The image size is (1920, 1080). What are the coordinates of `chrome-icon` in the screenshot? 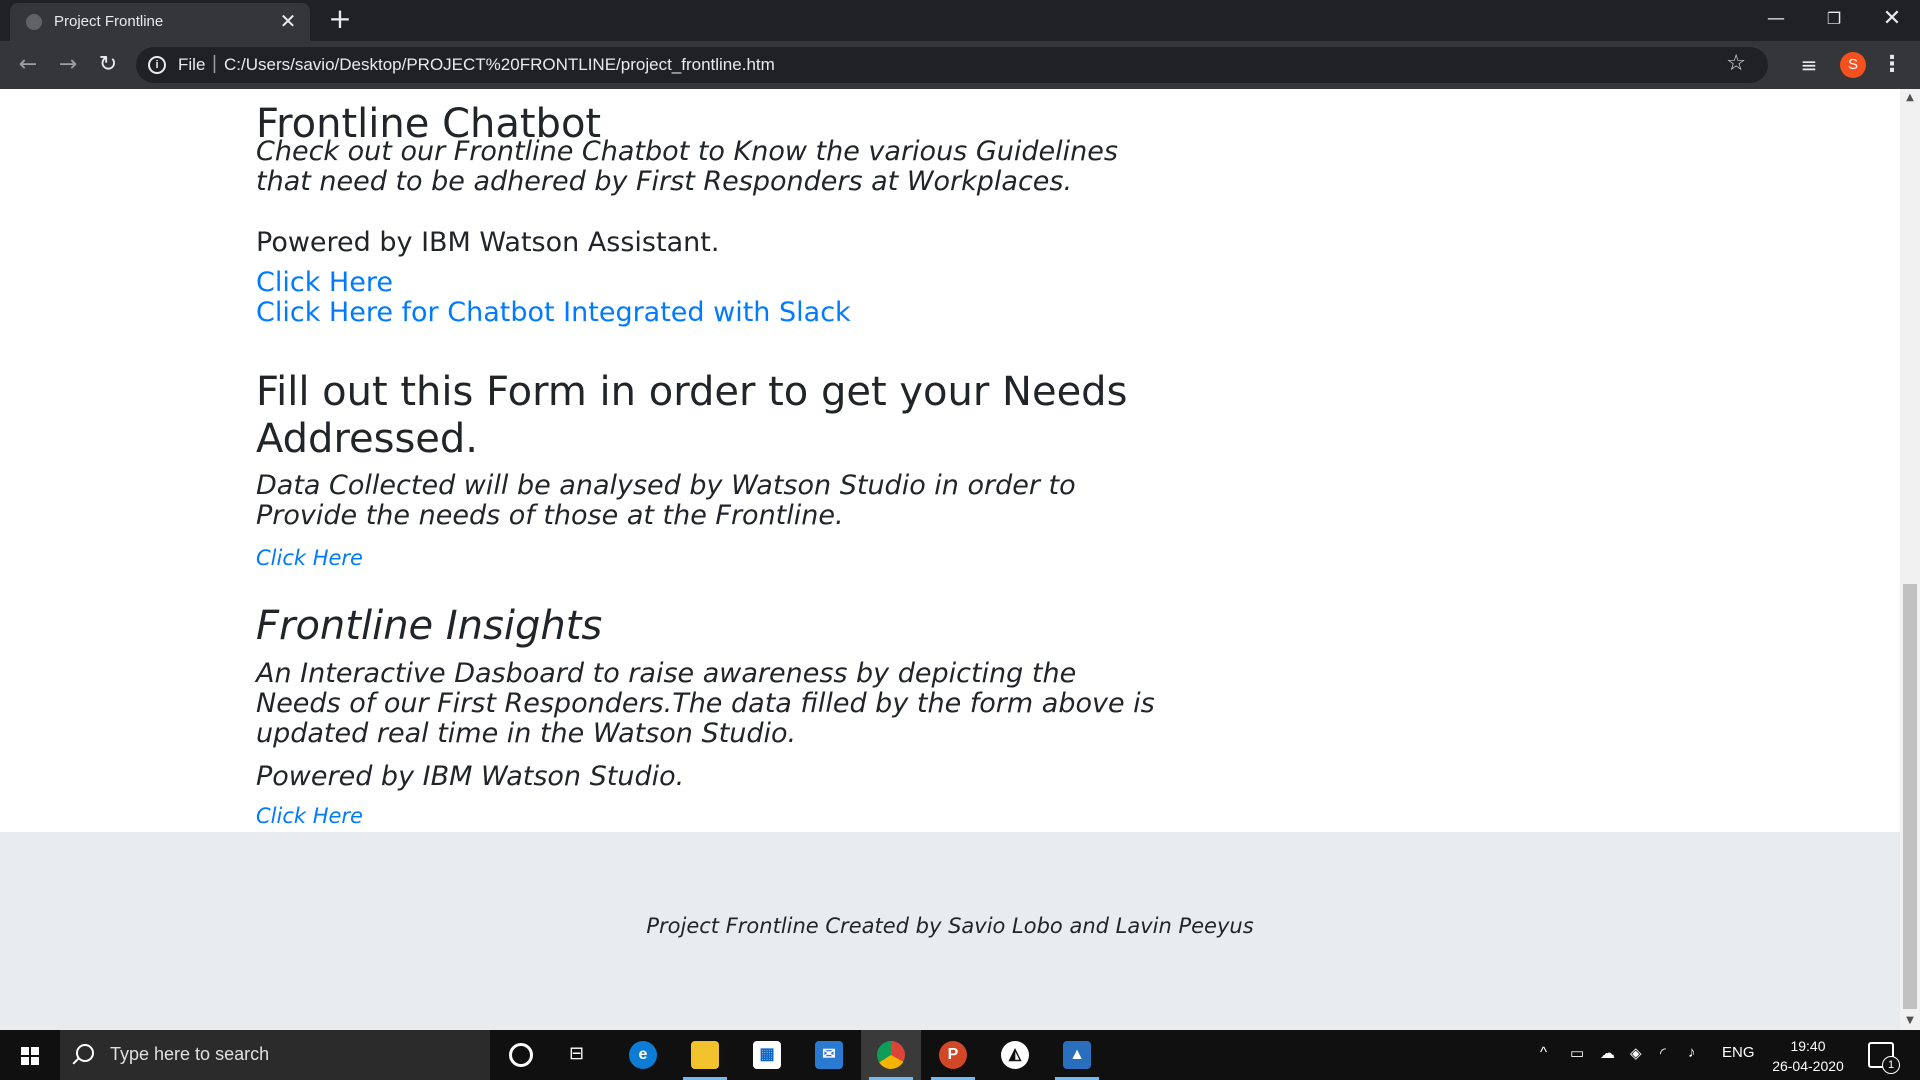 It's located at (891, 1055).